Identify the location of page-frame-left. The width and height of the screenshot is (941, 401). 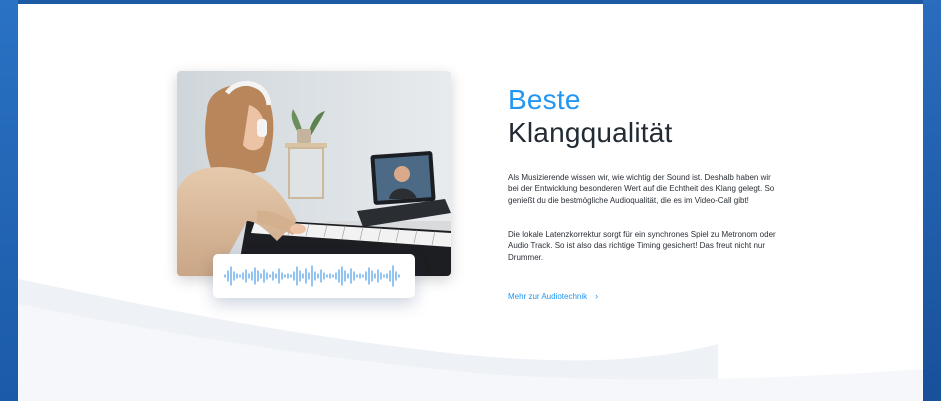
(9, 200).